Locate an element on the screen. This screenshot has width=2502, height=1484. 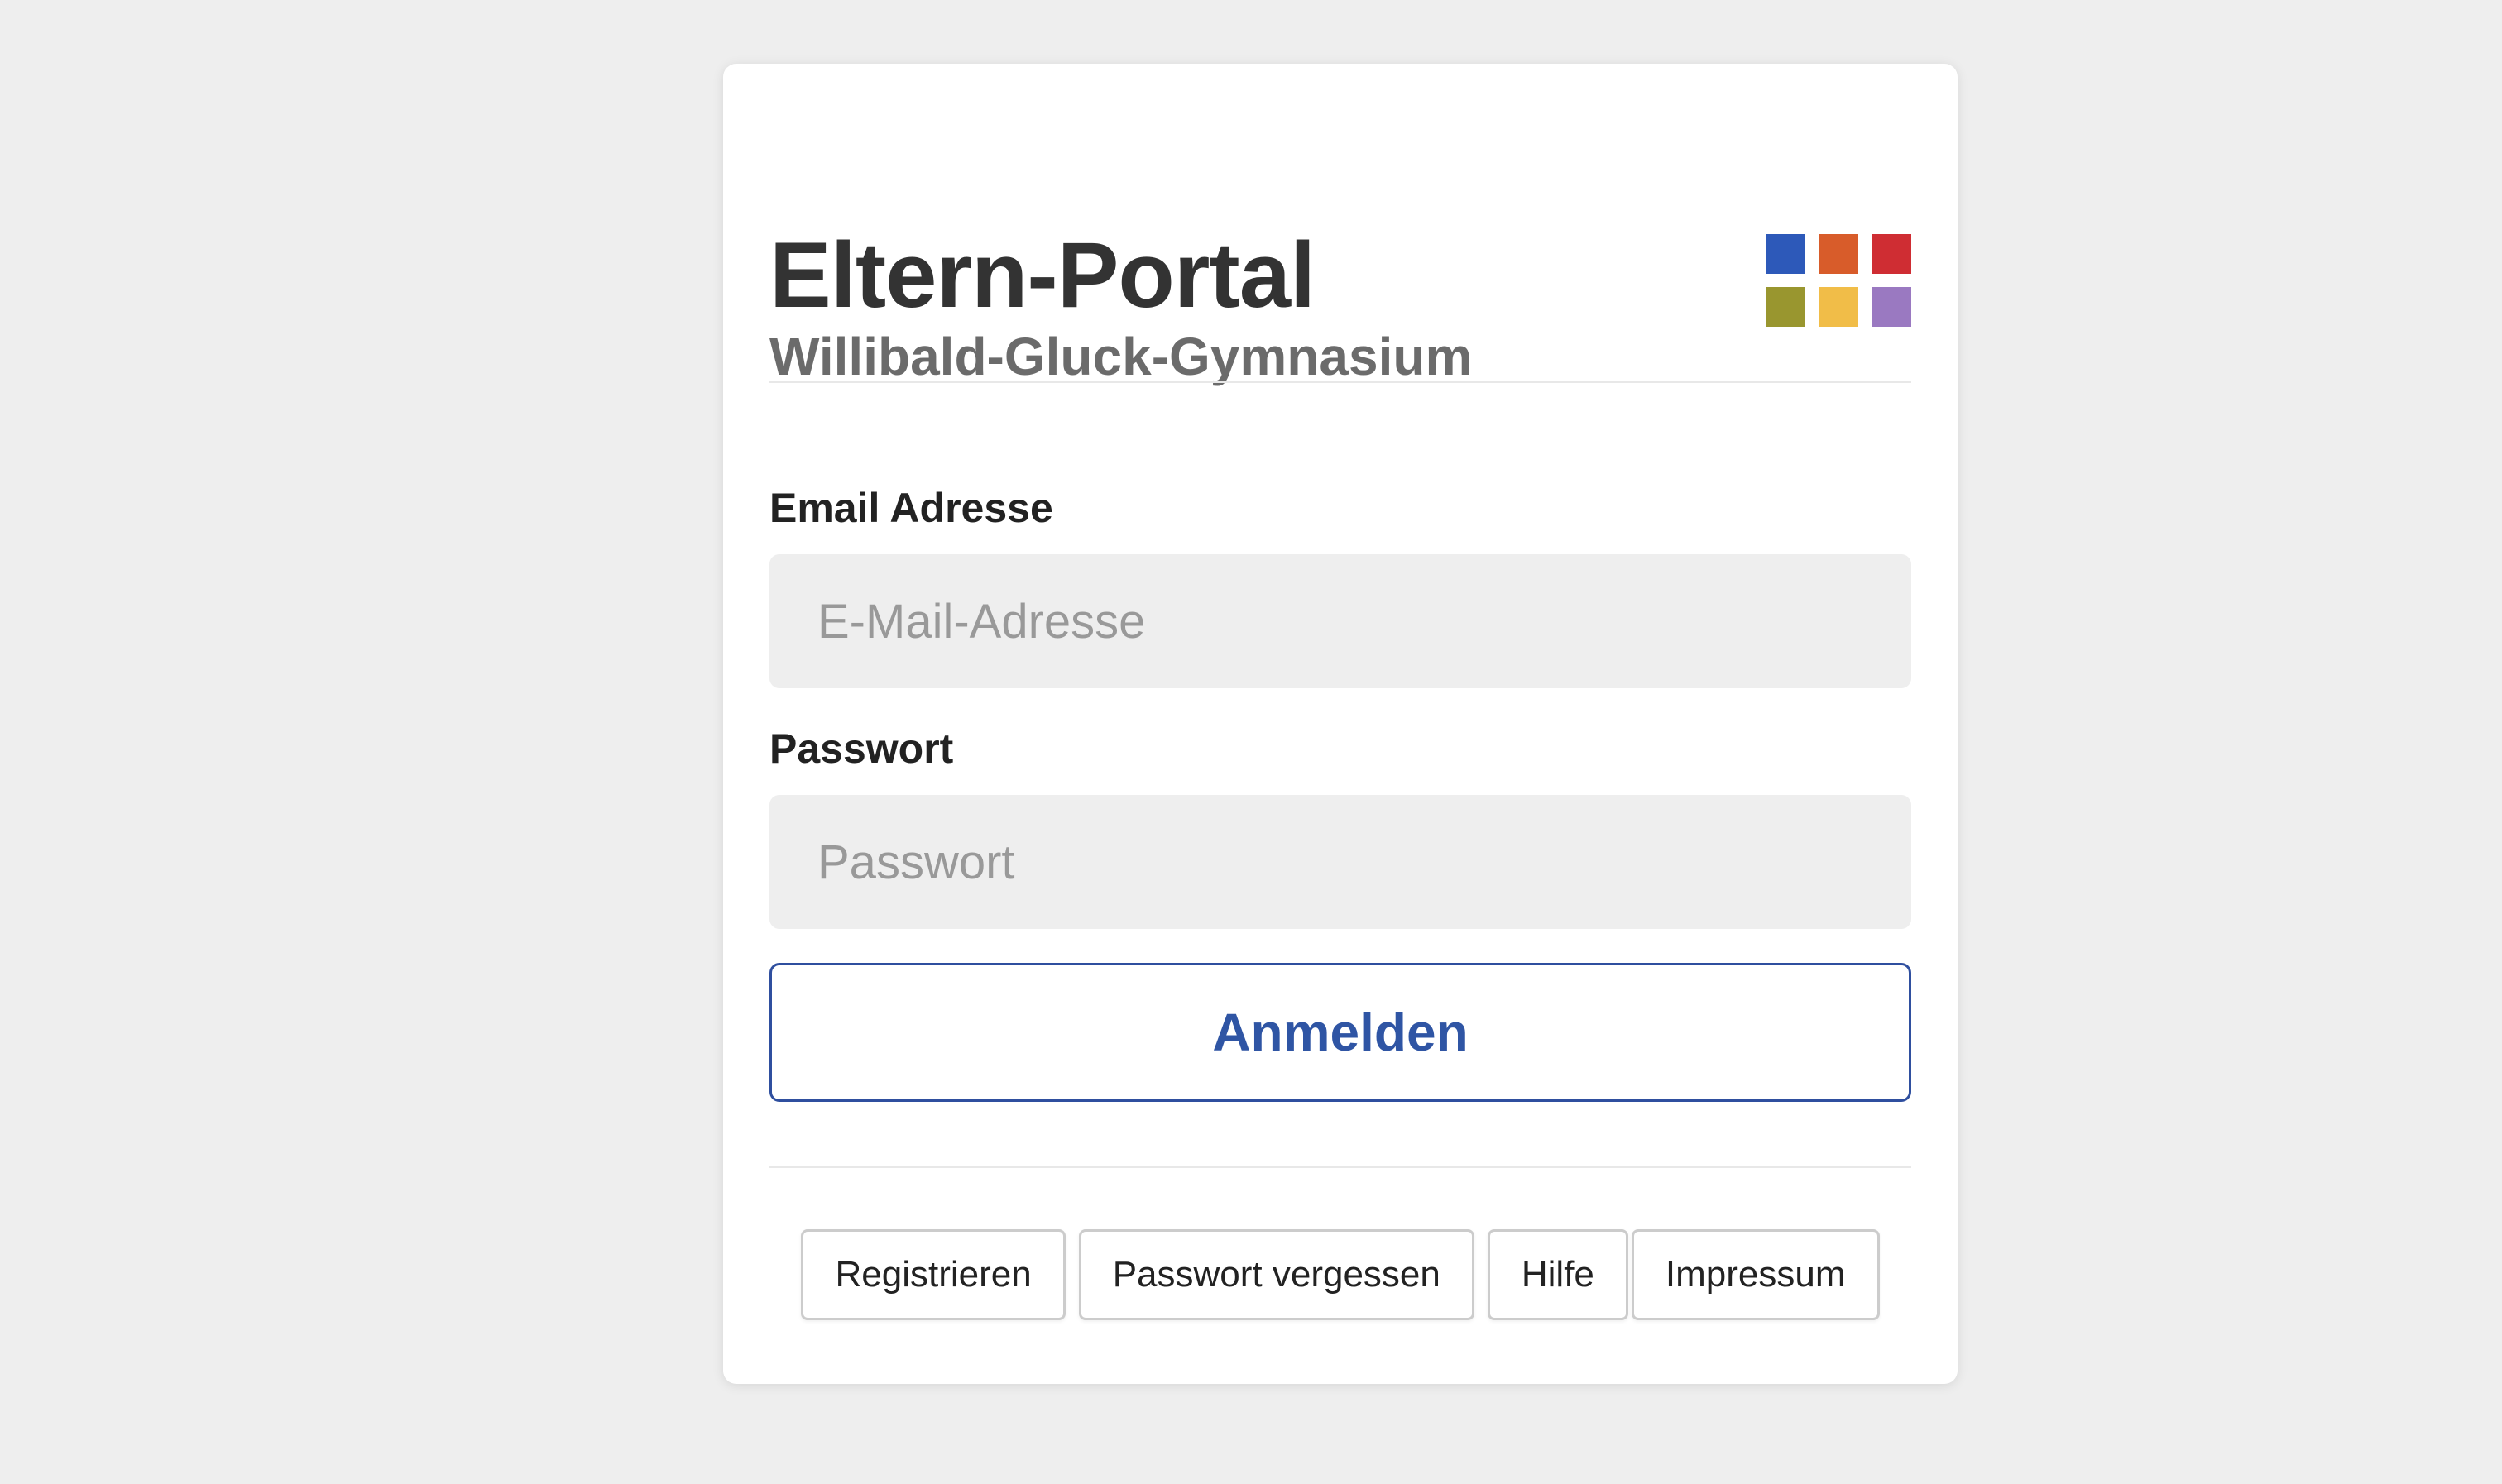
help-button: Hilfe is located at coordinates (1557, 1274).